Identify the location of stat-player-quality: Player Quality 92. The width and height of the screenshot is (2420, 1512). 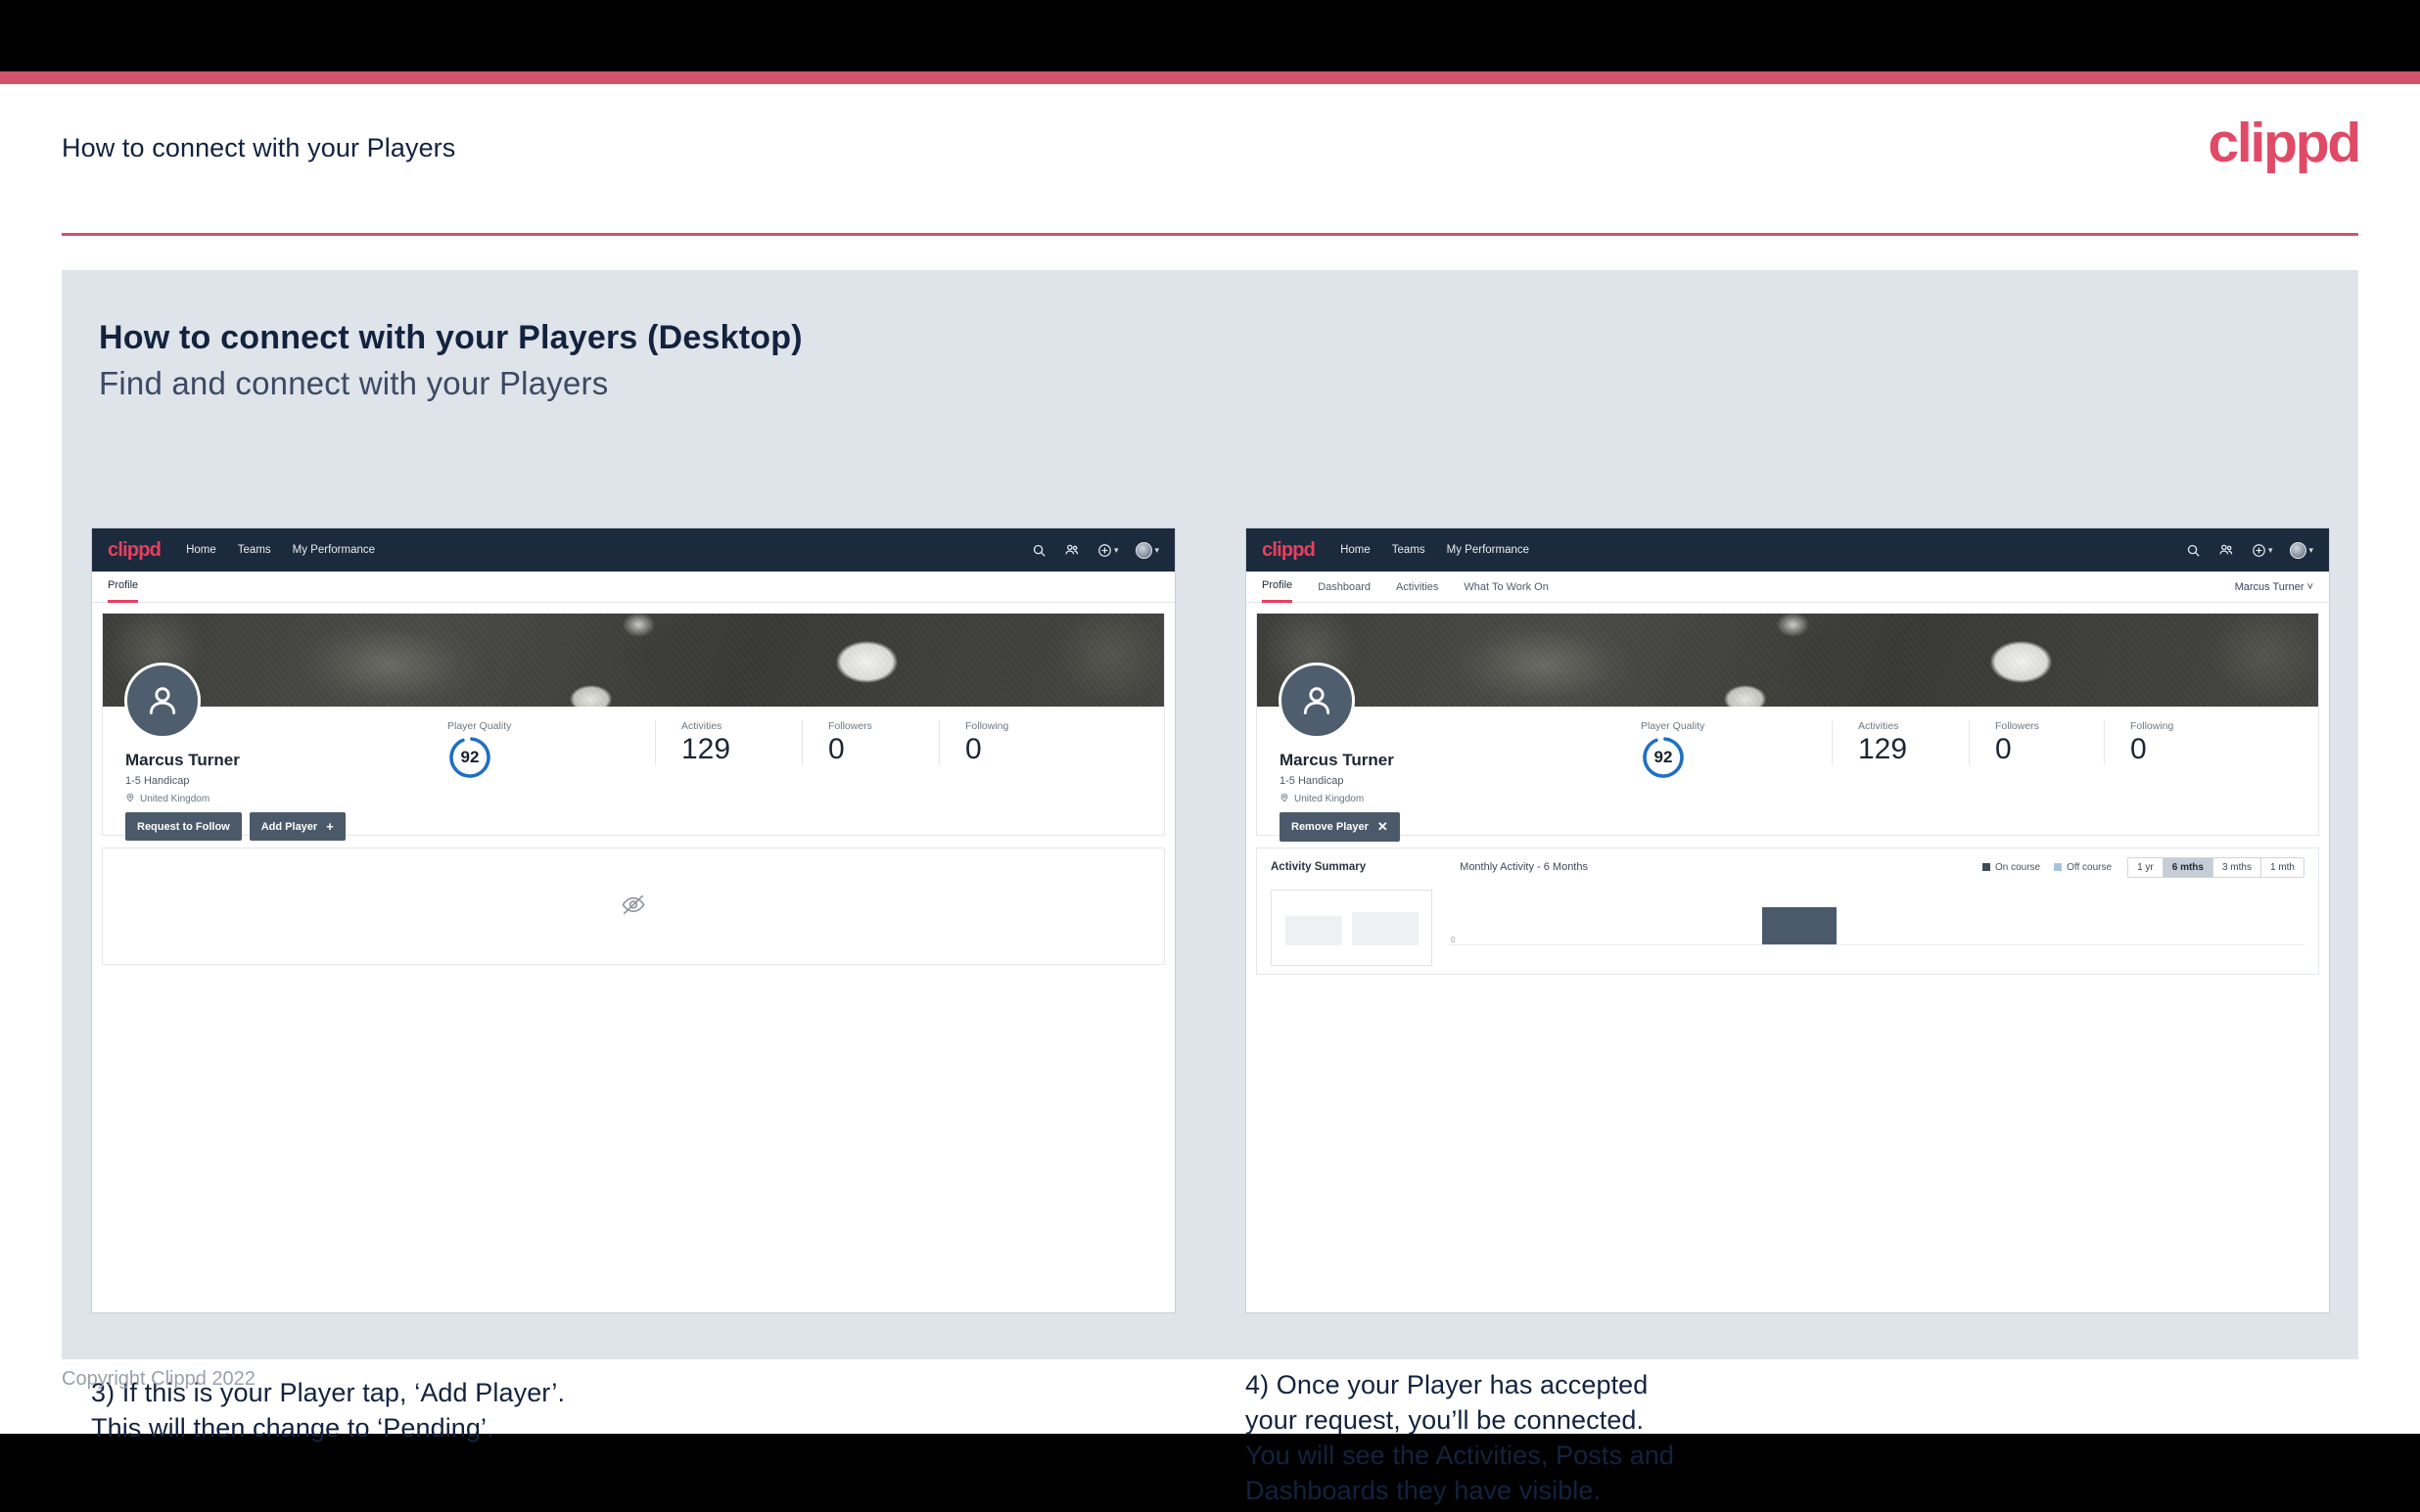
(551, 750).